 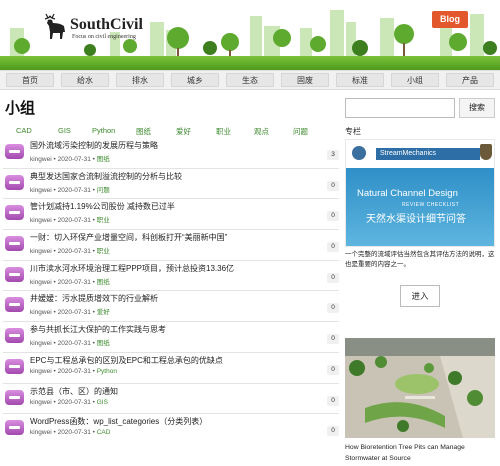 I want to click on topic-title: 参与共抓长江大保护的工作实践与思考, so click(x=98, y=329).